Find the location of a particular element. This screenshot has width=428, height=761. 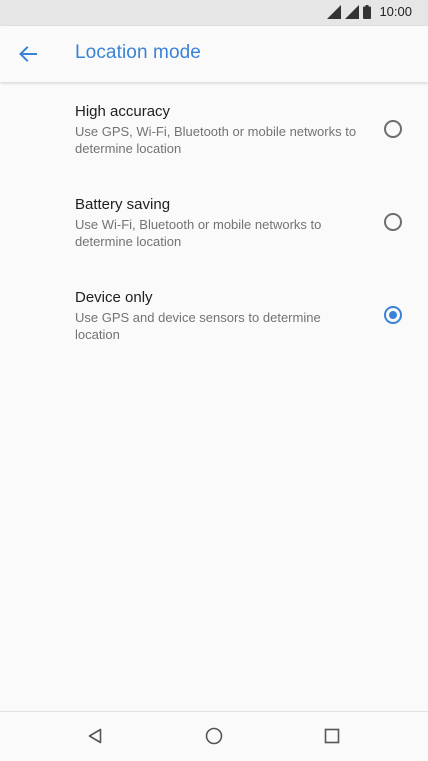

nav-back-icon is located at coordinates (95, 736).